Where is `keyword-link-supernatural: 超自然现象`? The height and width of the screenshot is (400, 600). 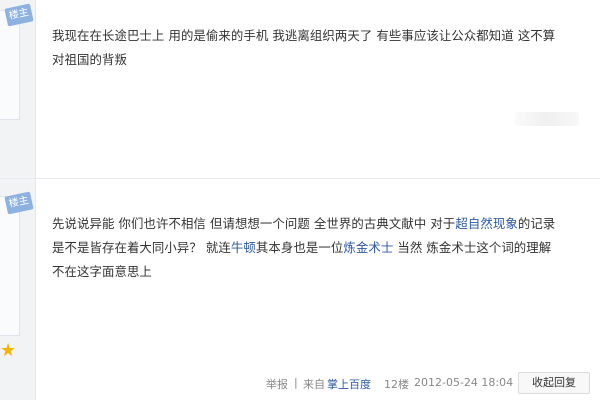 keyword-link-supernatural: 超自然现象 is located at coordinates (486, 223).